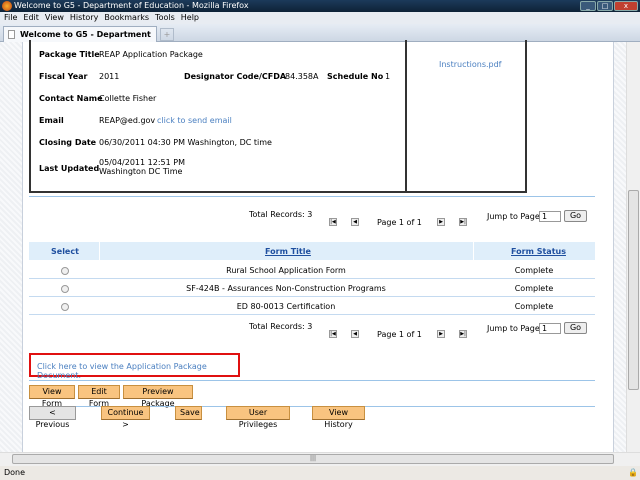  I want to click on contact-label: Contact Name, so click(71, 98).